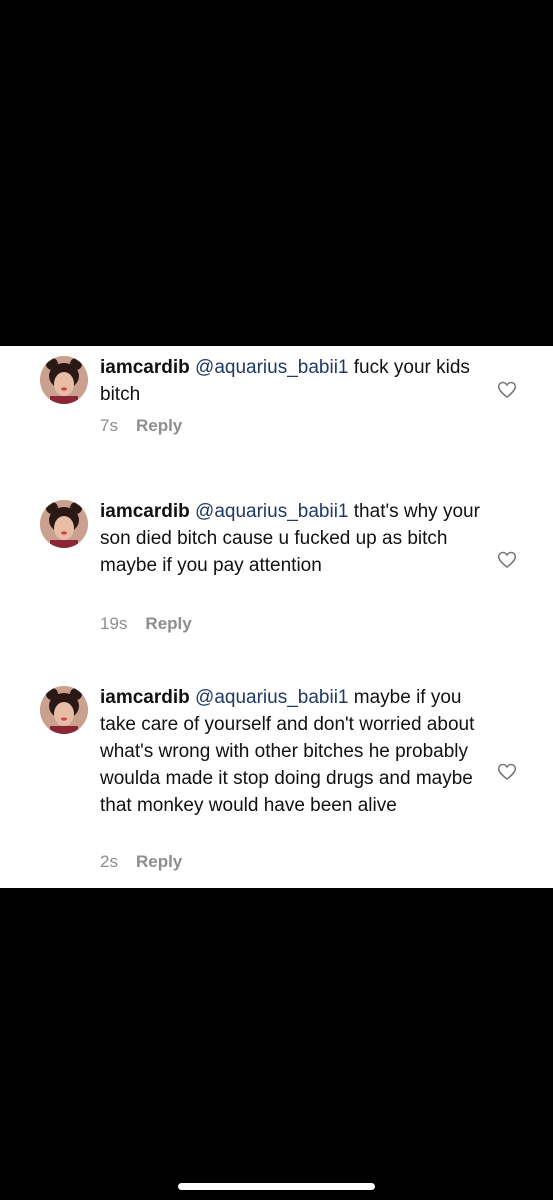  I want to click on comment-timestamp: 19s, so click(114, 623).